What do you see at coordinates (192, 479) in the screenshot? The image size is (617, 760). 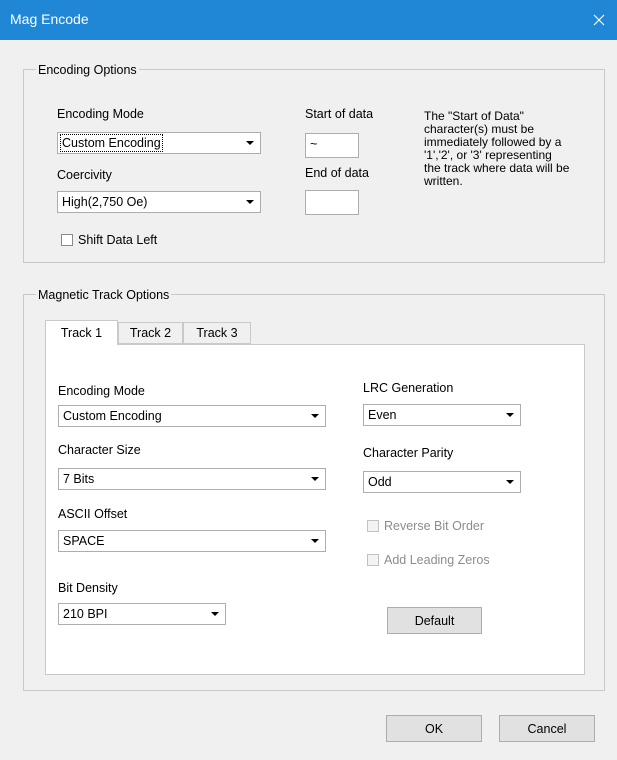 I see `character-size-dropdown: 7 Bits` at bounding box center [192, 479].